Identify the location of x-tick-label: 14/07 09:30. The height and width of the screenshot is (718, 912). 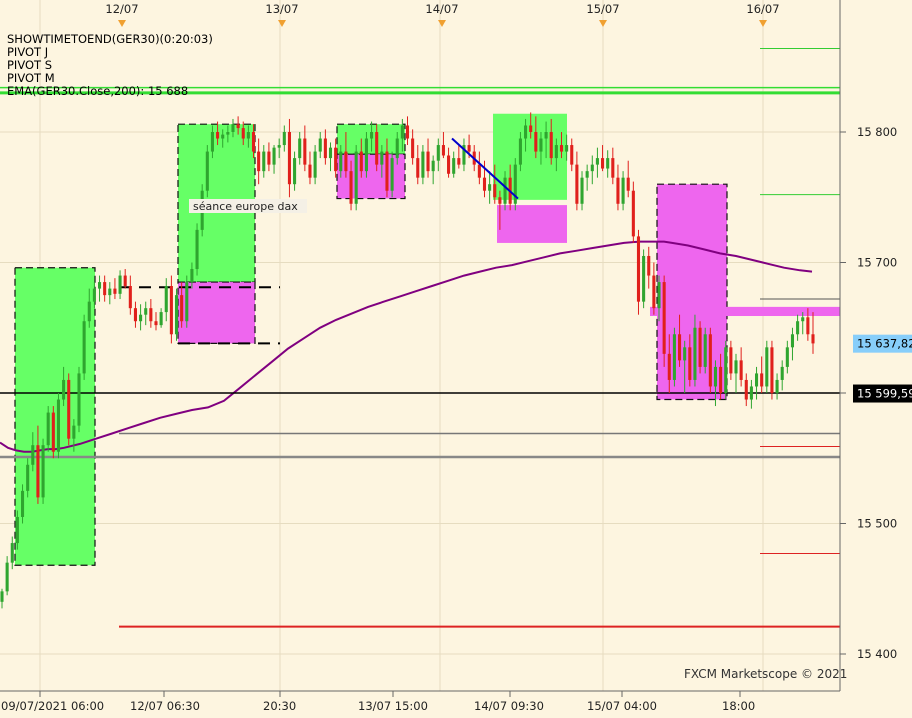
(509, 706).